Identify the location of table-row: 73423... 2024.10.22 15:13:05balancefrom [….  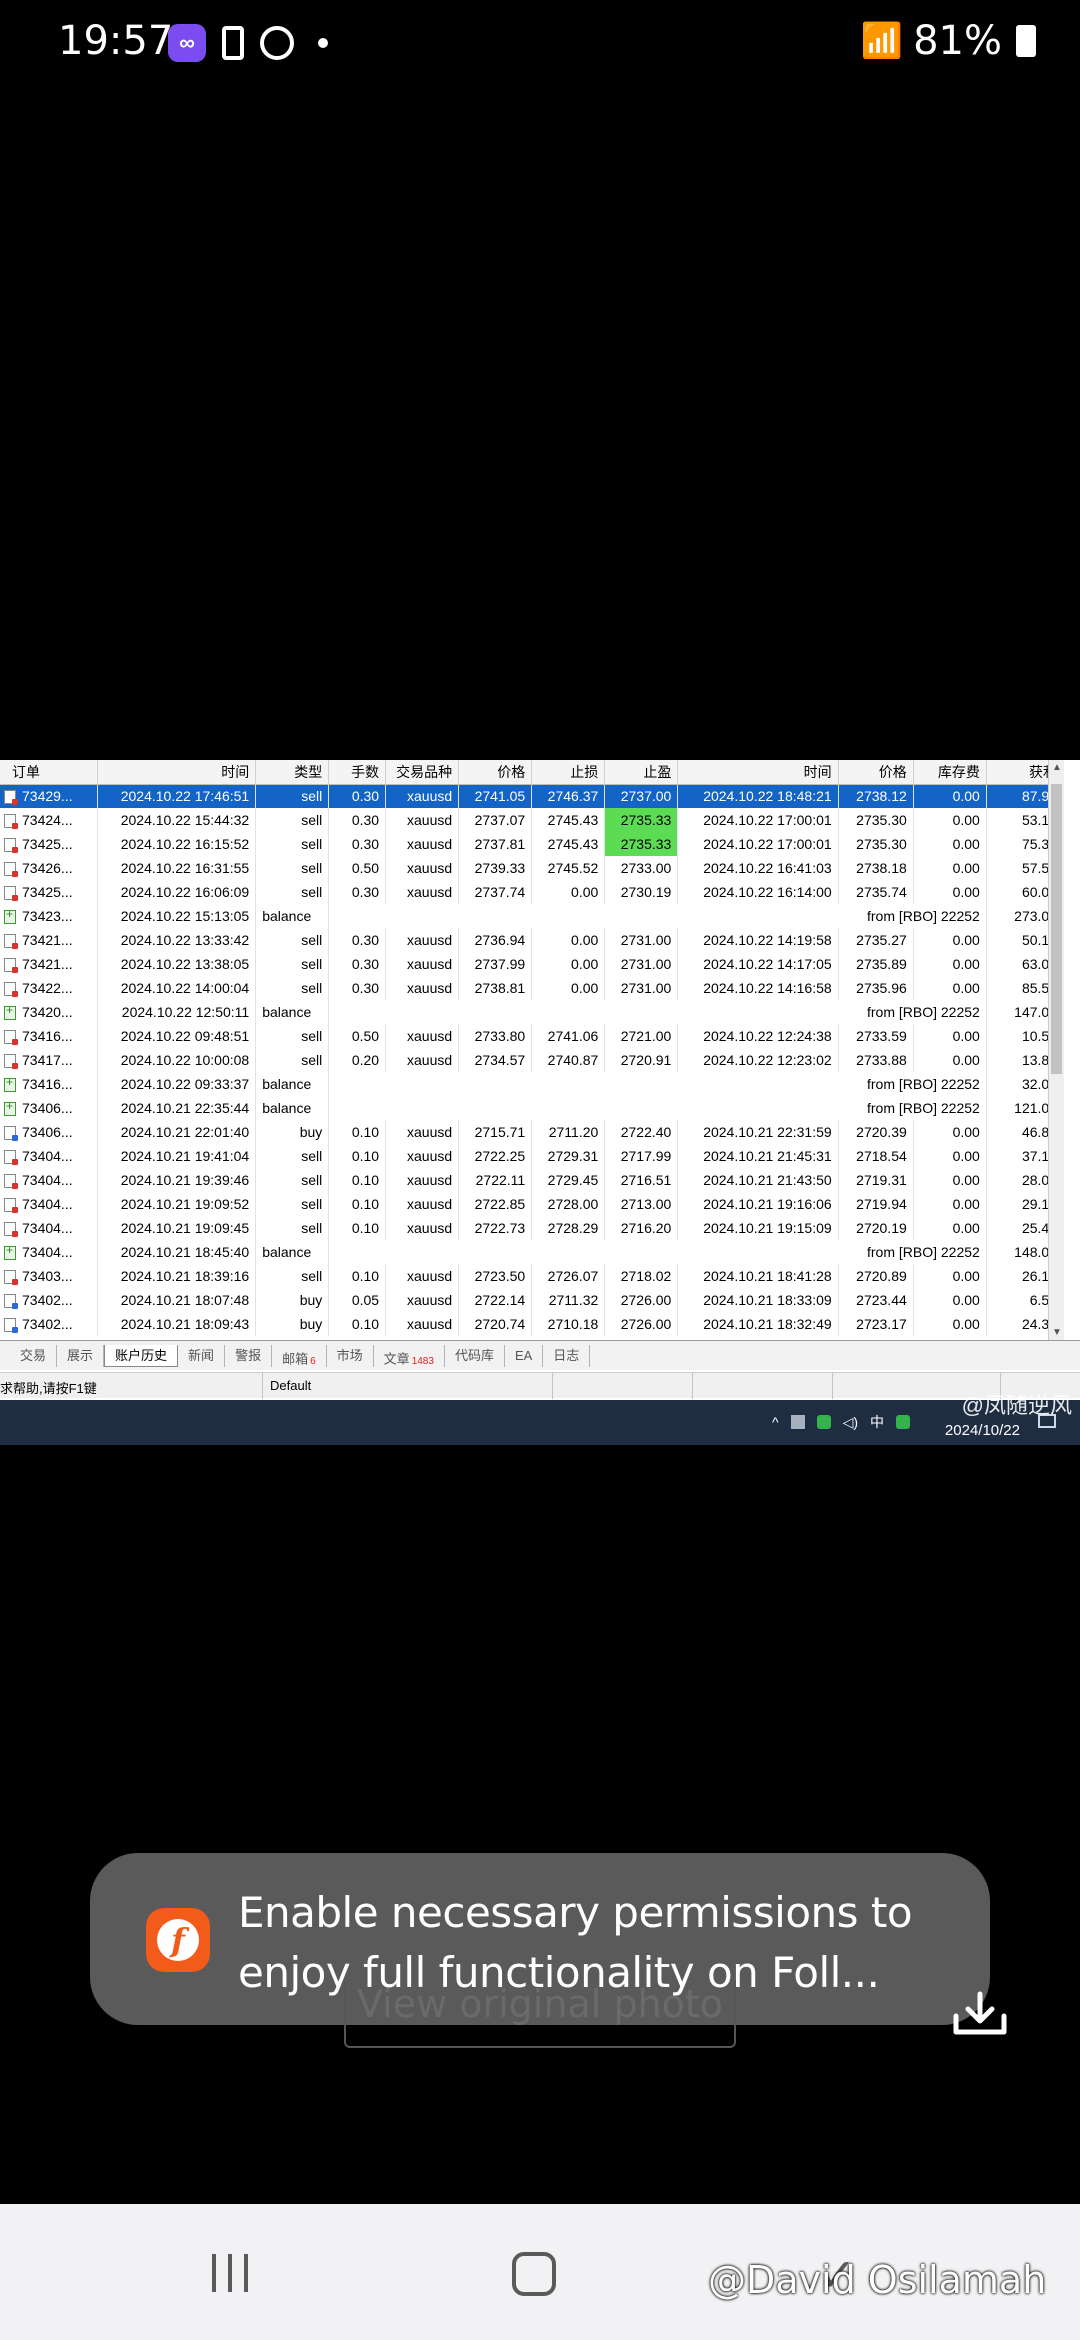
(532, 916).